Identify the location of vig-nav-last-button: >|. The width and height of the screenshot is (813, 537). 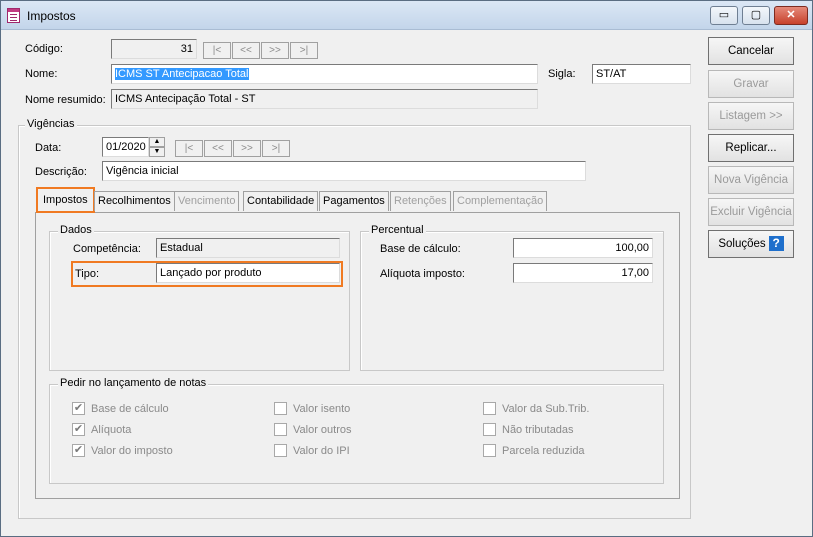
(276, 148).